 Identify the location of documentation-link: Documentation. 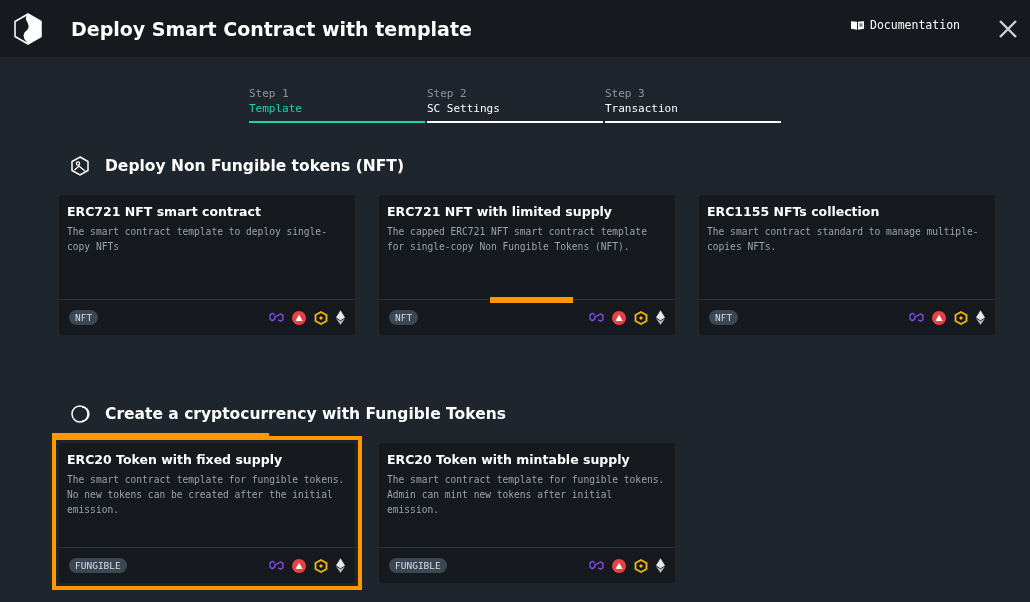
(905, 24).